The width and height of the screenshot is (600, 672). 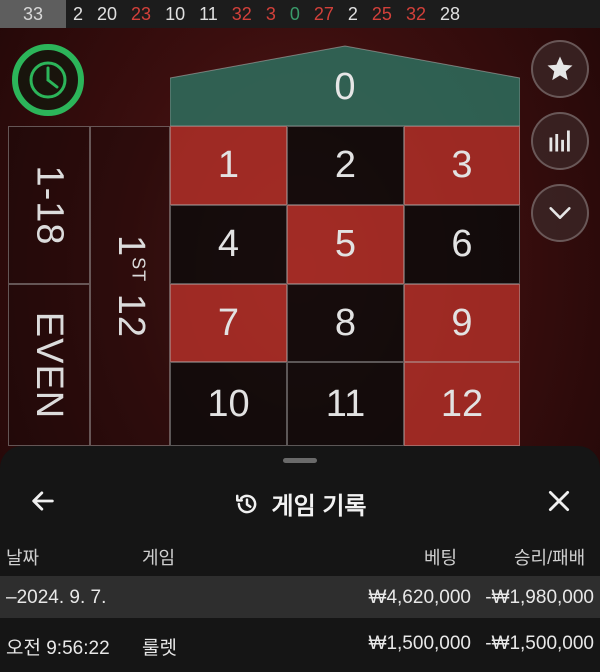 What do you see at coordinates (294, 14) in the screenshot?
I see `history-number: 0` at bounding box center [294, 14].